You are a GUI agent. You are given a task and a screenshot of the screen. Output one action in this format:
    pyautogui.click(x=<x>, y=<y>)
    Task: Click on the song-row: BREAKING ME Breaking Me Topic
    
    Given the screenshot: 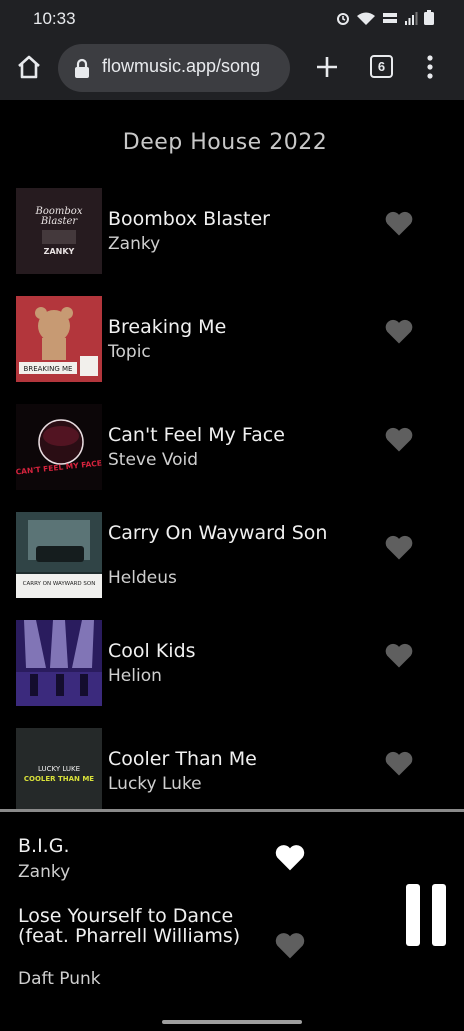 What is the action you would take?
    pyautogui.click(x=231, y=339)
    